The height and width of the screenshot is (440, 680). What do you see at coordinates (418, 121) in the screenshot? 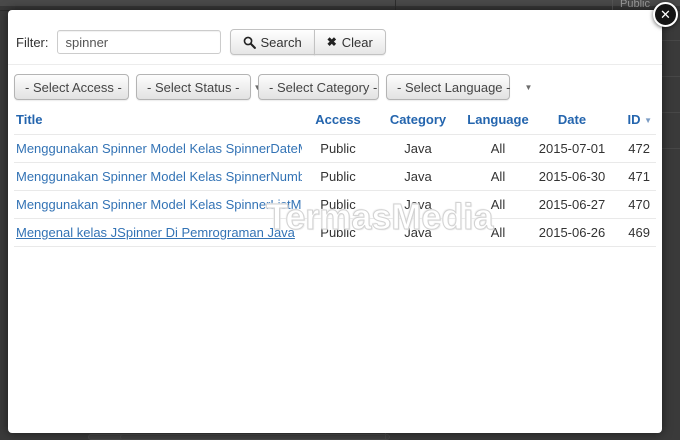
I see `column-header-category: Category` at bounding box center [418, 121].